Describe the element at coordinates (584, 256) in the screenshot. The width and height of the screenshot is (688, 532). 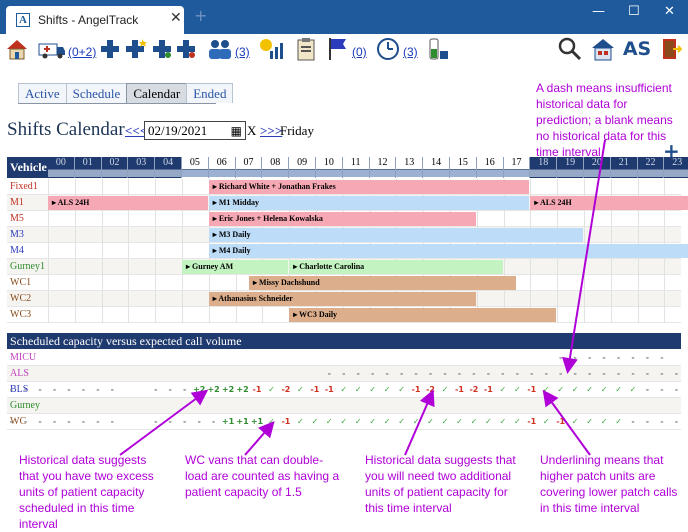
I see `arrow-dash` at that location.